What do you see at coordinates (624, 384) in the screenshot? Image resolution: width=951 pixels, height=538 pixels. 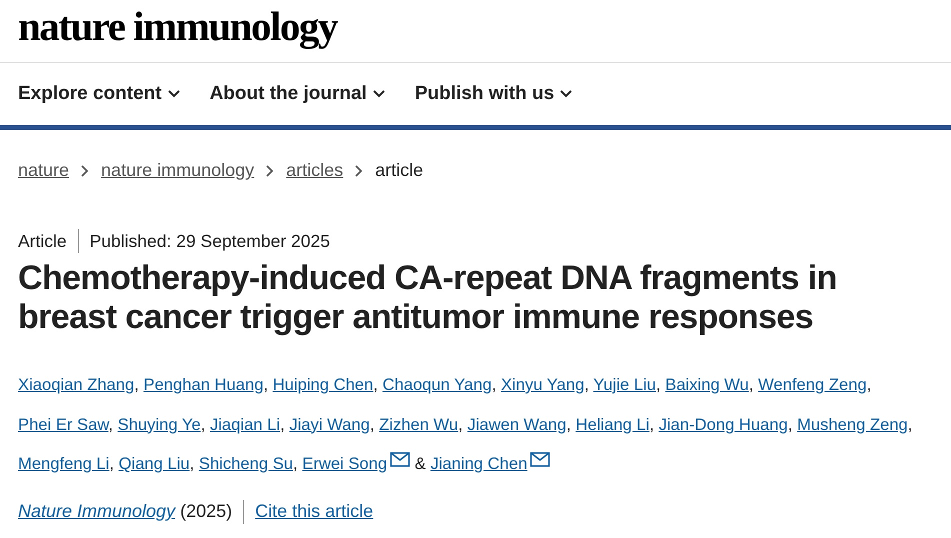 I see `author-link: Yujie Liu` at bounding box center [624, 384].